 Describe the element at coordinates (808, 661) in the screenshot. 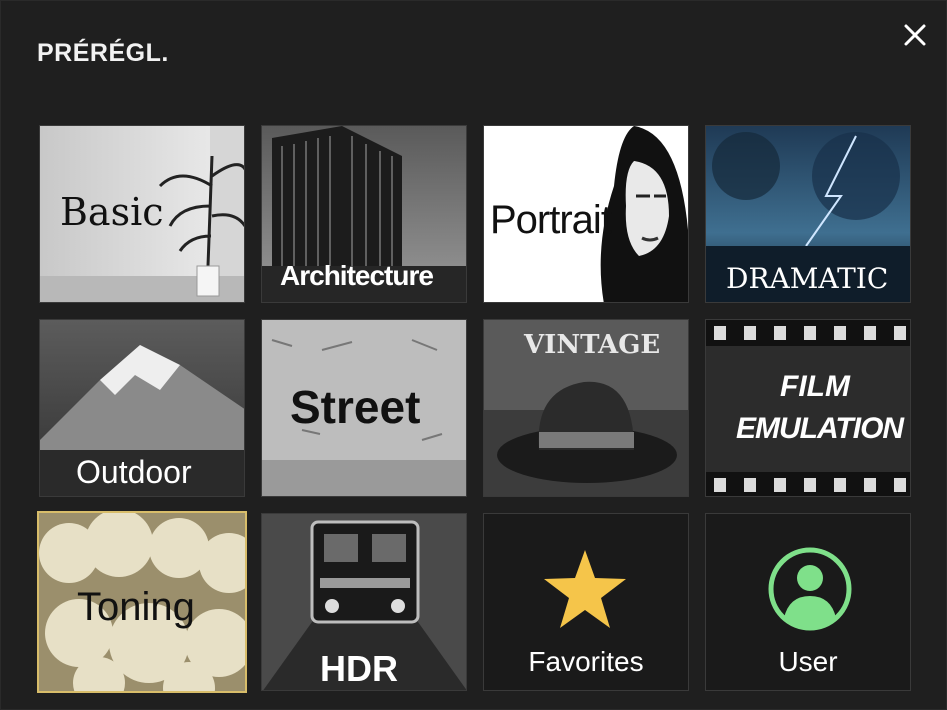

I see `tile-label: User` at that location.